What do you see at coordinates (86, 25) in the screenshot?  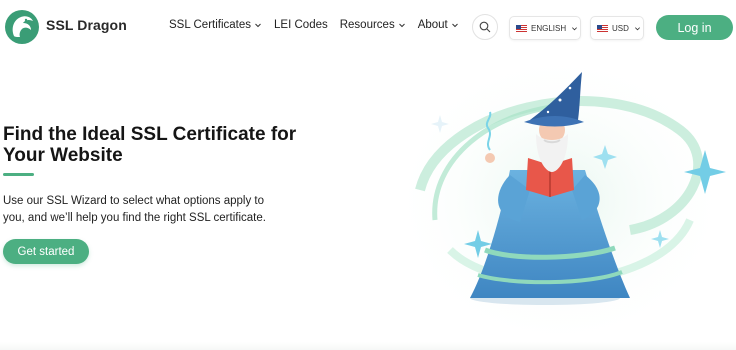 I see `brand-name: SSL Dragon` at bounding box center [86, 25].